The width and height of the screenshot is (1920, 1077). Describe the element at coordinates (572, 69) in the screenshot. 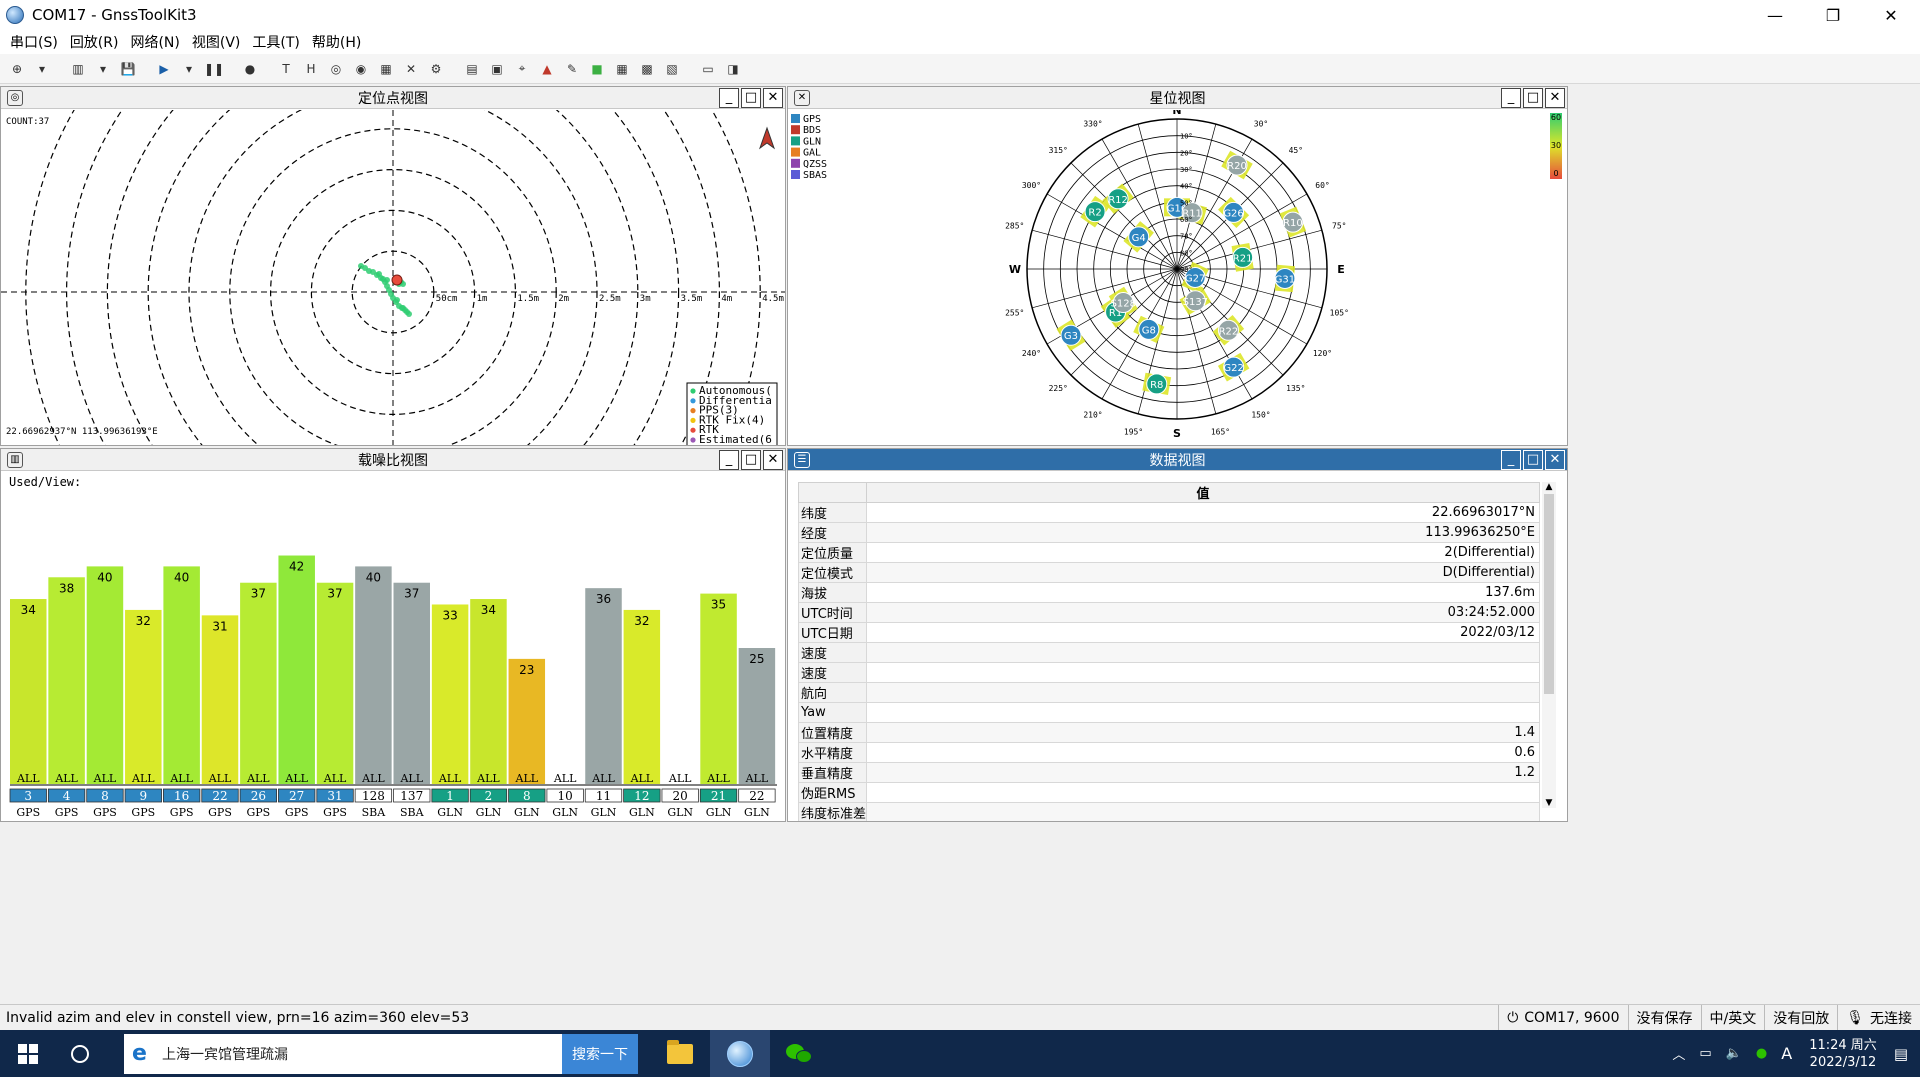

I see `tool-icon: ✎` at that location.